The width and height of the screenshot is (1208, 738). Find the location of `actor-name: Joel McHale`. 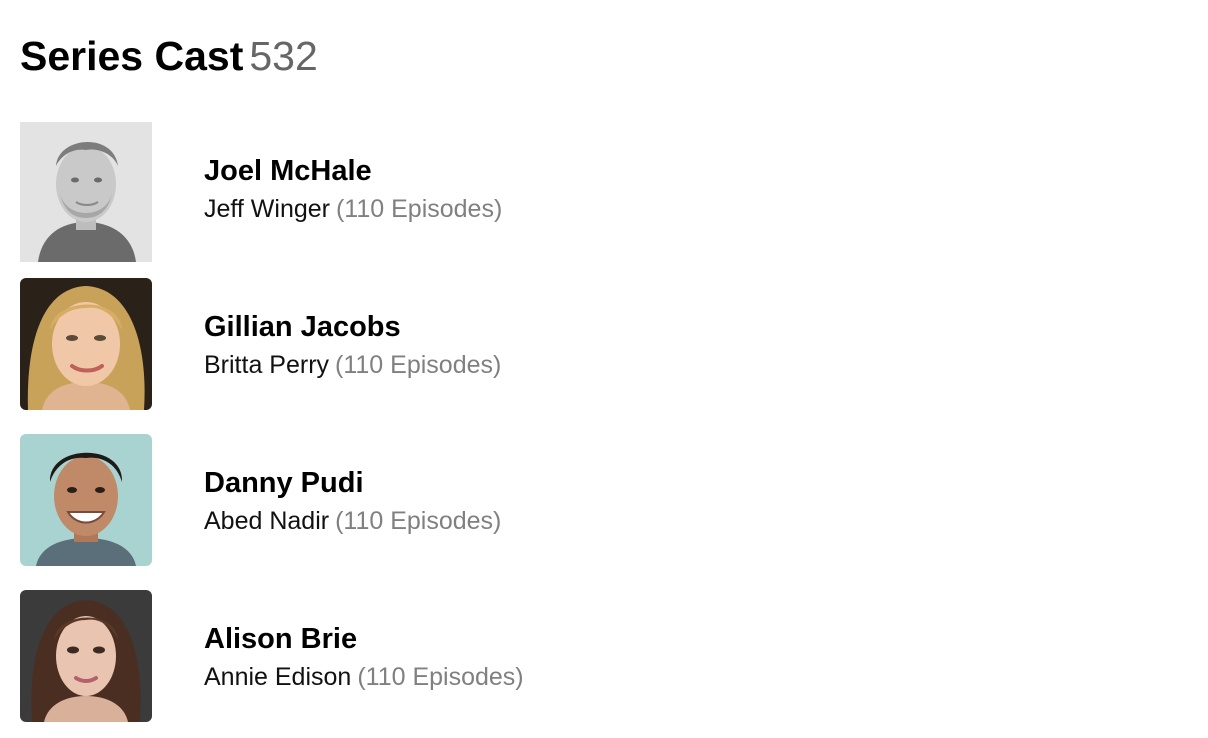

actor-name: Joel McHale is located at coordinates (353, 171).